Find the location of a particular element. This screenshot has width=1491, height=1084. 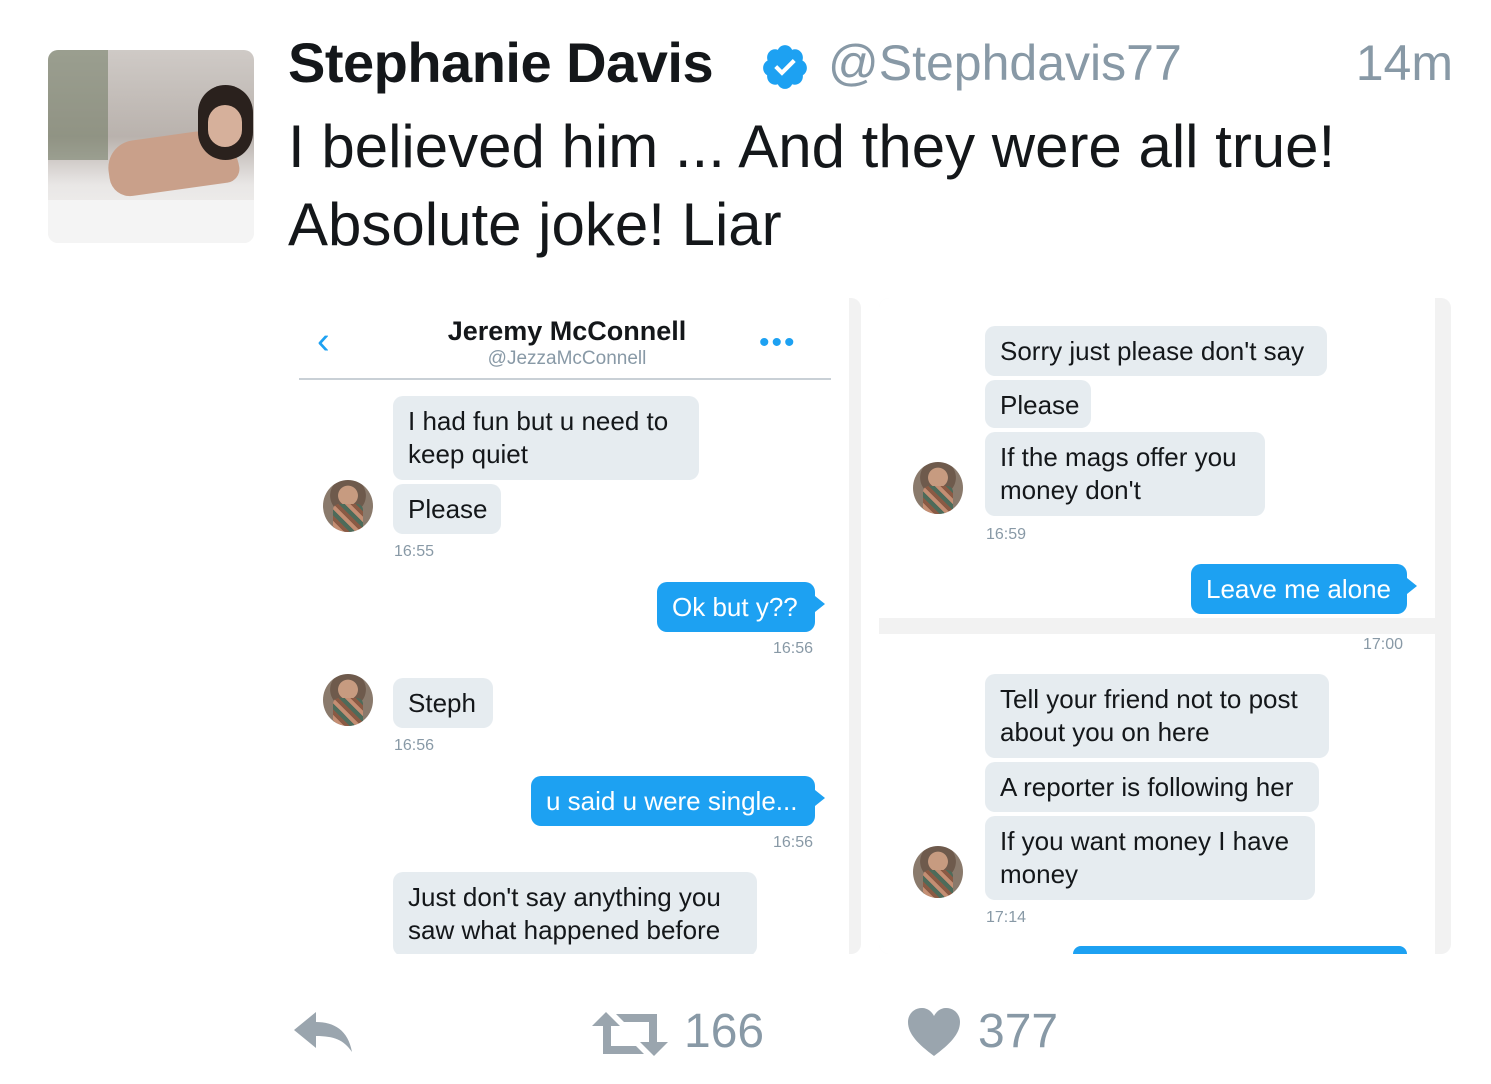

tweet-actions: 166 377 is located at coordinates (745, 1035).